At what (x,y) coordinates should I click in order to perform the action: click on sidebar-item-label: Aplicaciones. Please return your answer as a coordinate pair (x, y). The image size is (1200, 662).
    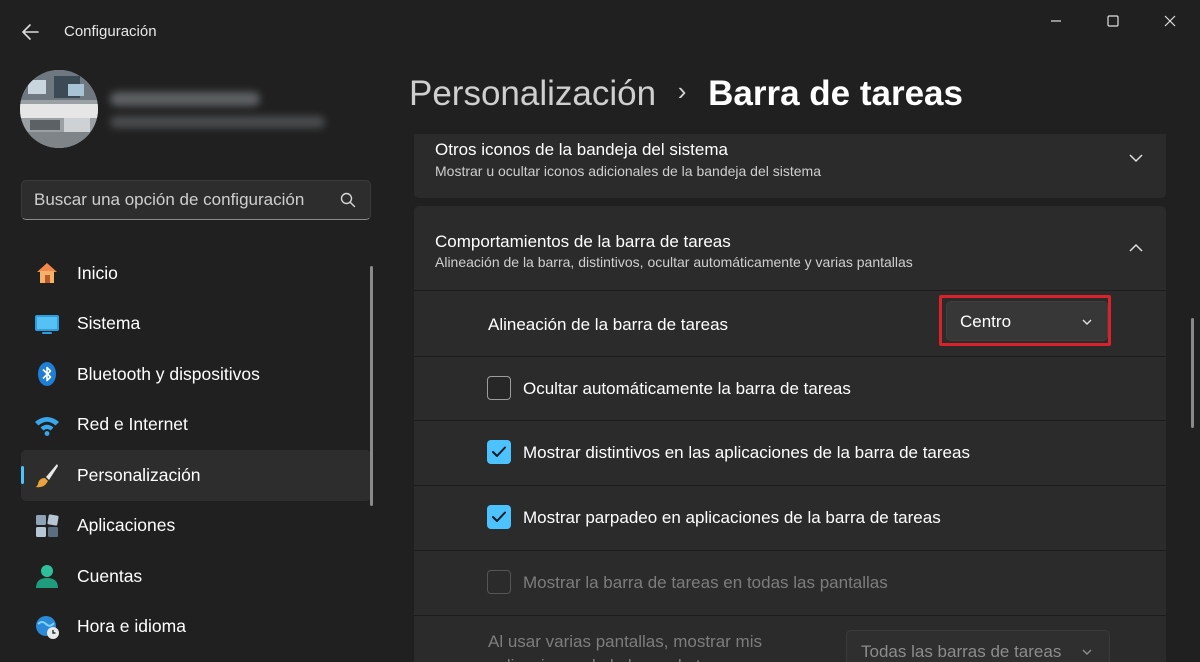
    Looking at the image, I should click on (126, 525).